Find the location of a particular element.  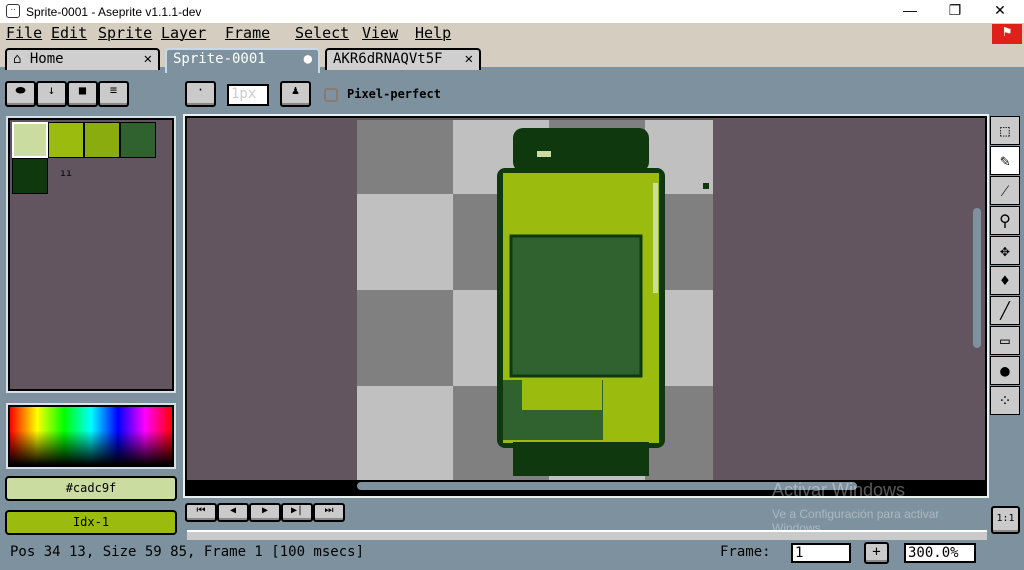

pixel-perfect-label: Pixel-perfect is located at coordinates (394, 94).